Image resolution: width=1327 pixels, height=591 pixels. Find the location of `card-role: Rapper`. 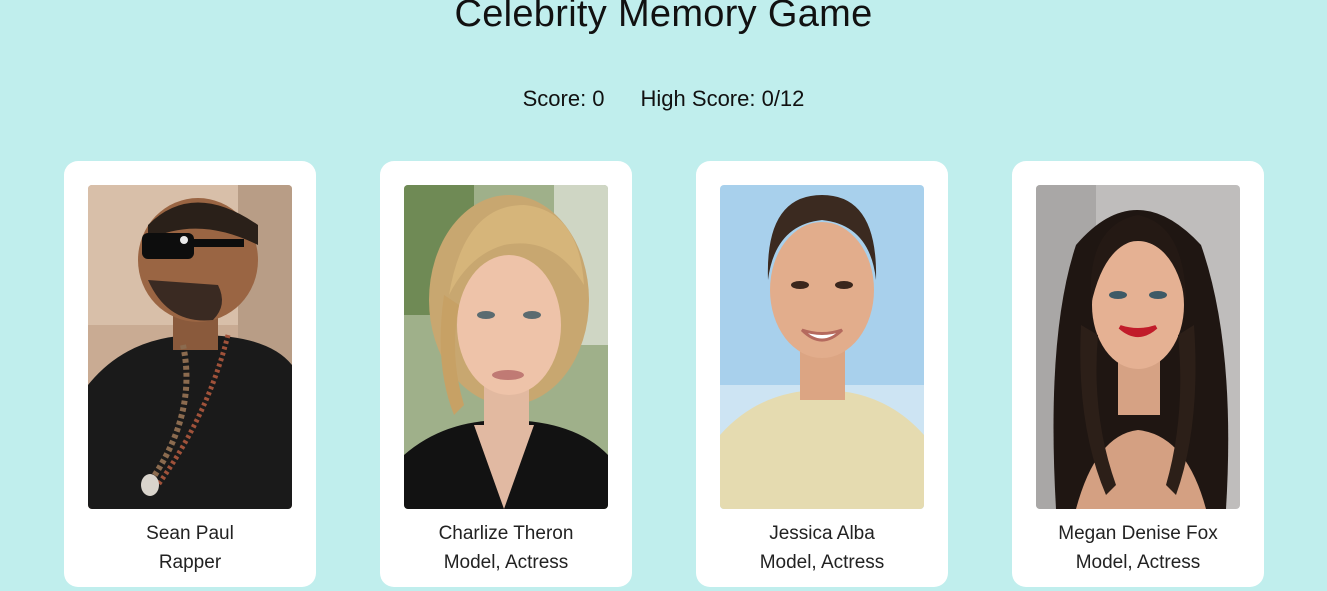

card-role: Rapper is located at coordinates (190, 562).